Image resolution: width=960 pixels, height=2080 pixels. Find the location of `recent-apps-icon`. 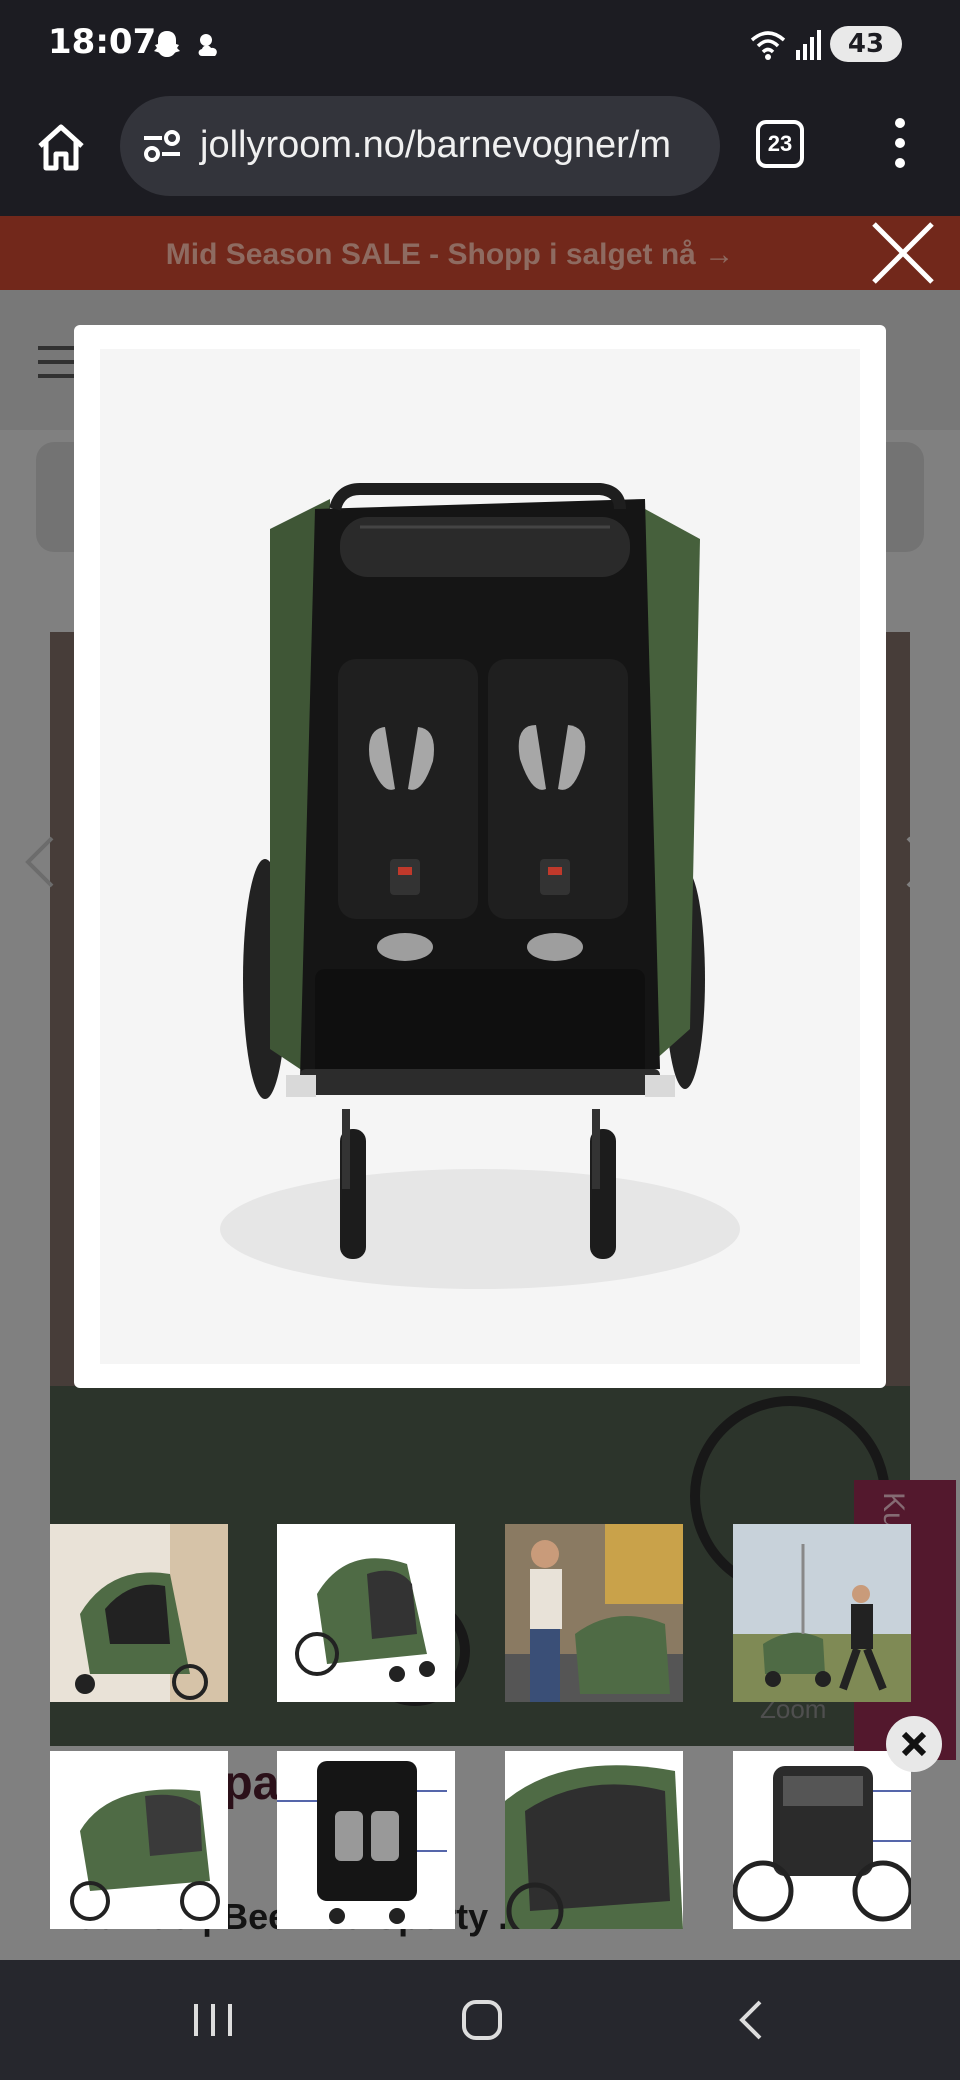

recent-apps-icon is located at coordinates (213, 2020).